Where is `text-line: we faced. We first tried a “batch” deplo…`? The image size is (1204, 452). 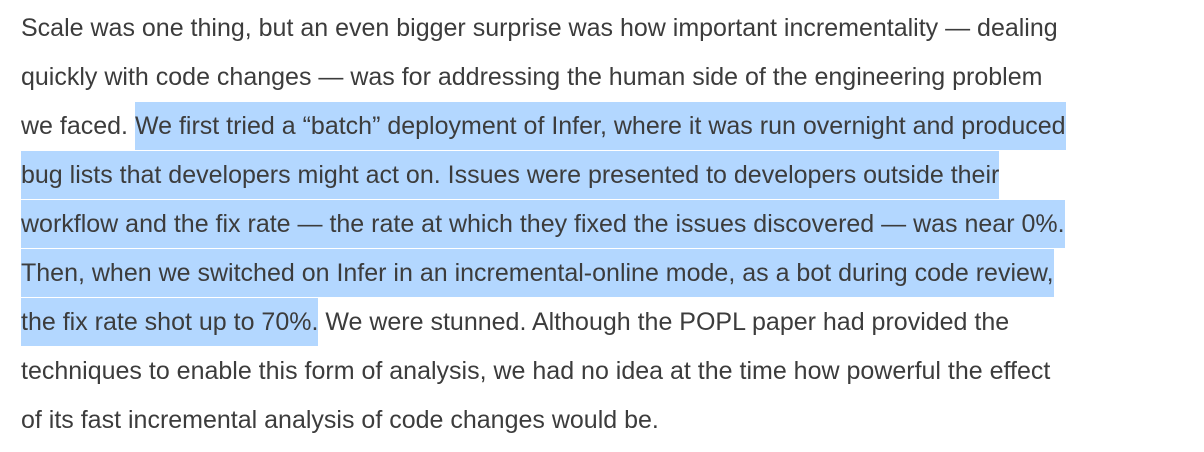 text-line: we faced. We first tried a “batch” deplo… is located at coordinates (543, 126).